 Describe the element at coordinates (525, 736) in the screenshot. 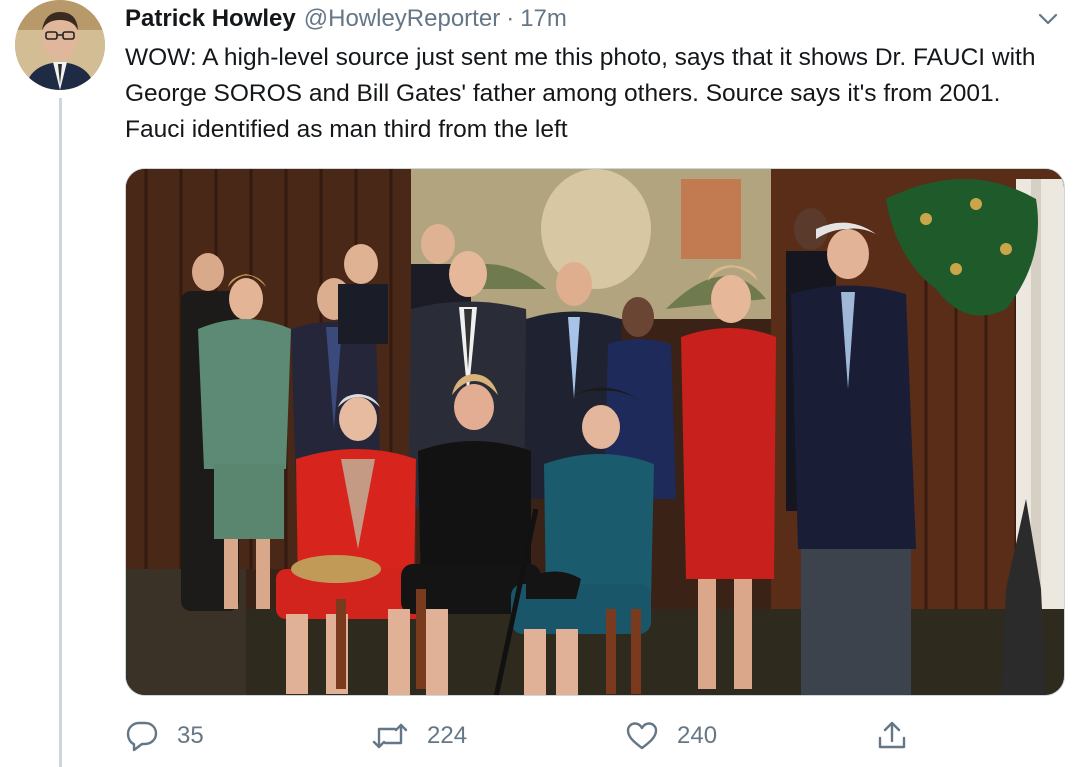

I see `tweet-actions: 35 224 240` at that location.